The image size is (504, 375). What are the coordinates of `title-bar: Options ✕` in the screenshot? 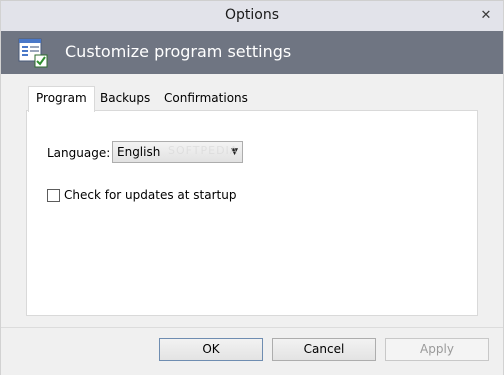 It's located at (252, 16).